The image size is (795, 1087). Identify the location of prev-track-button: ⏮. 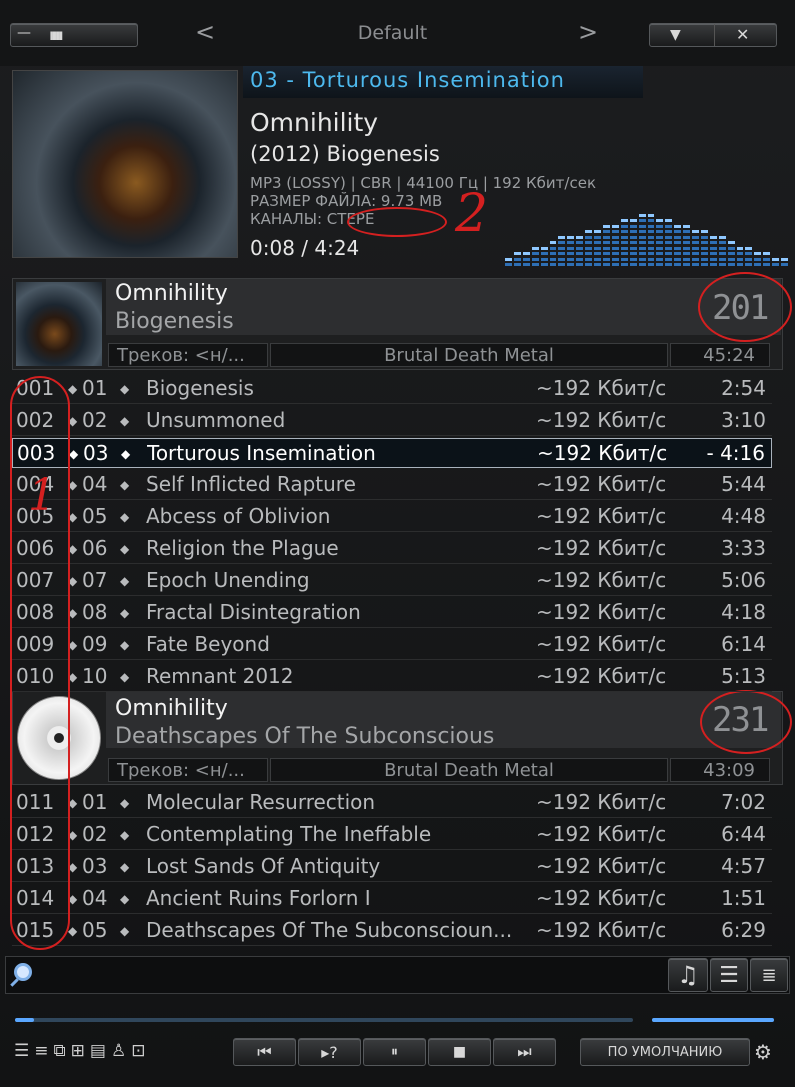
(264, 1052).